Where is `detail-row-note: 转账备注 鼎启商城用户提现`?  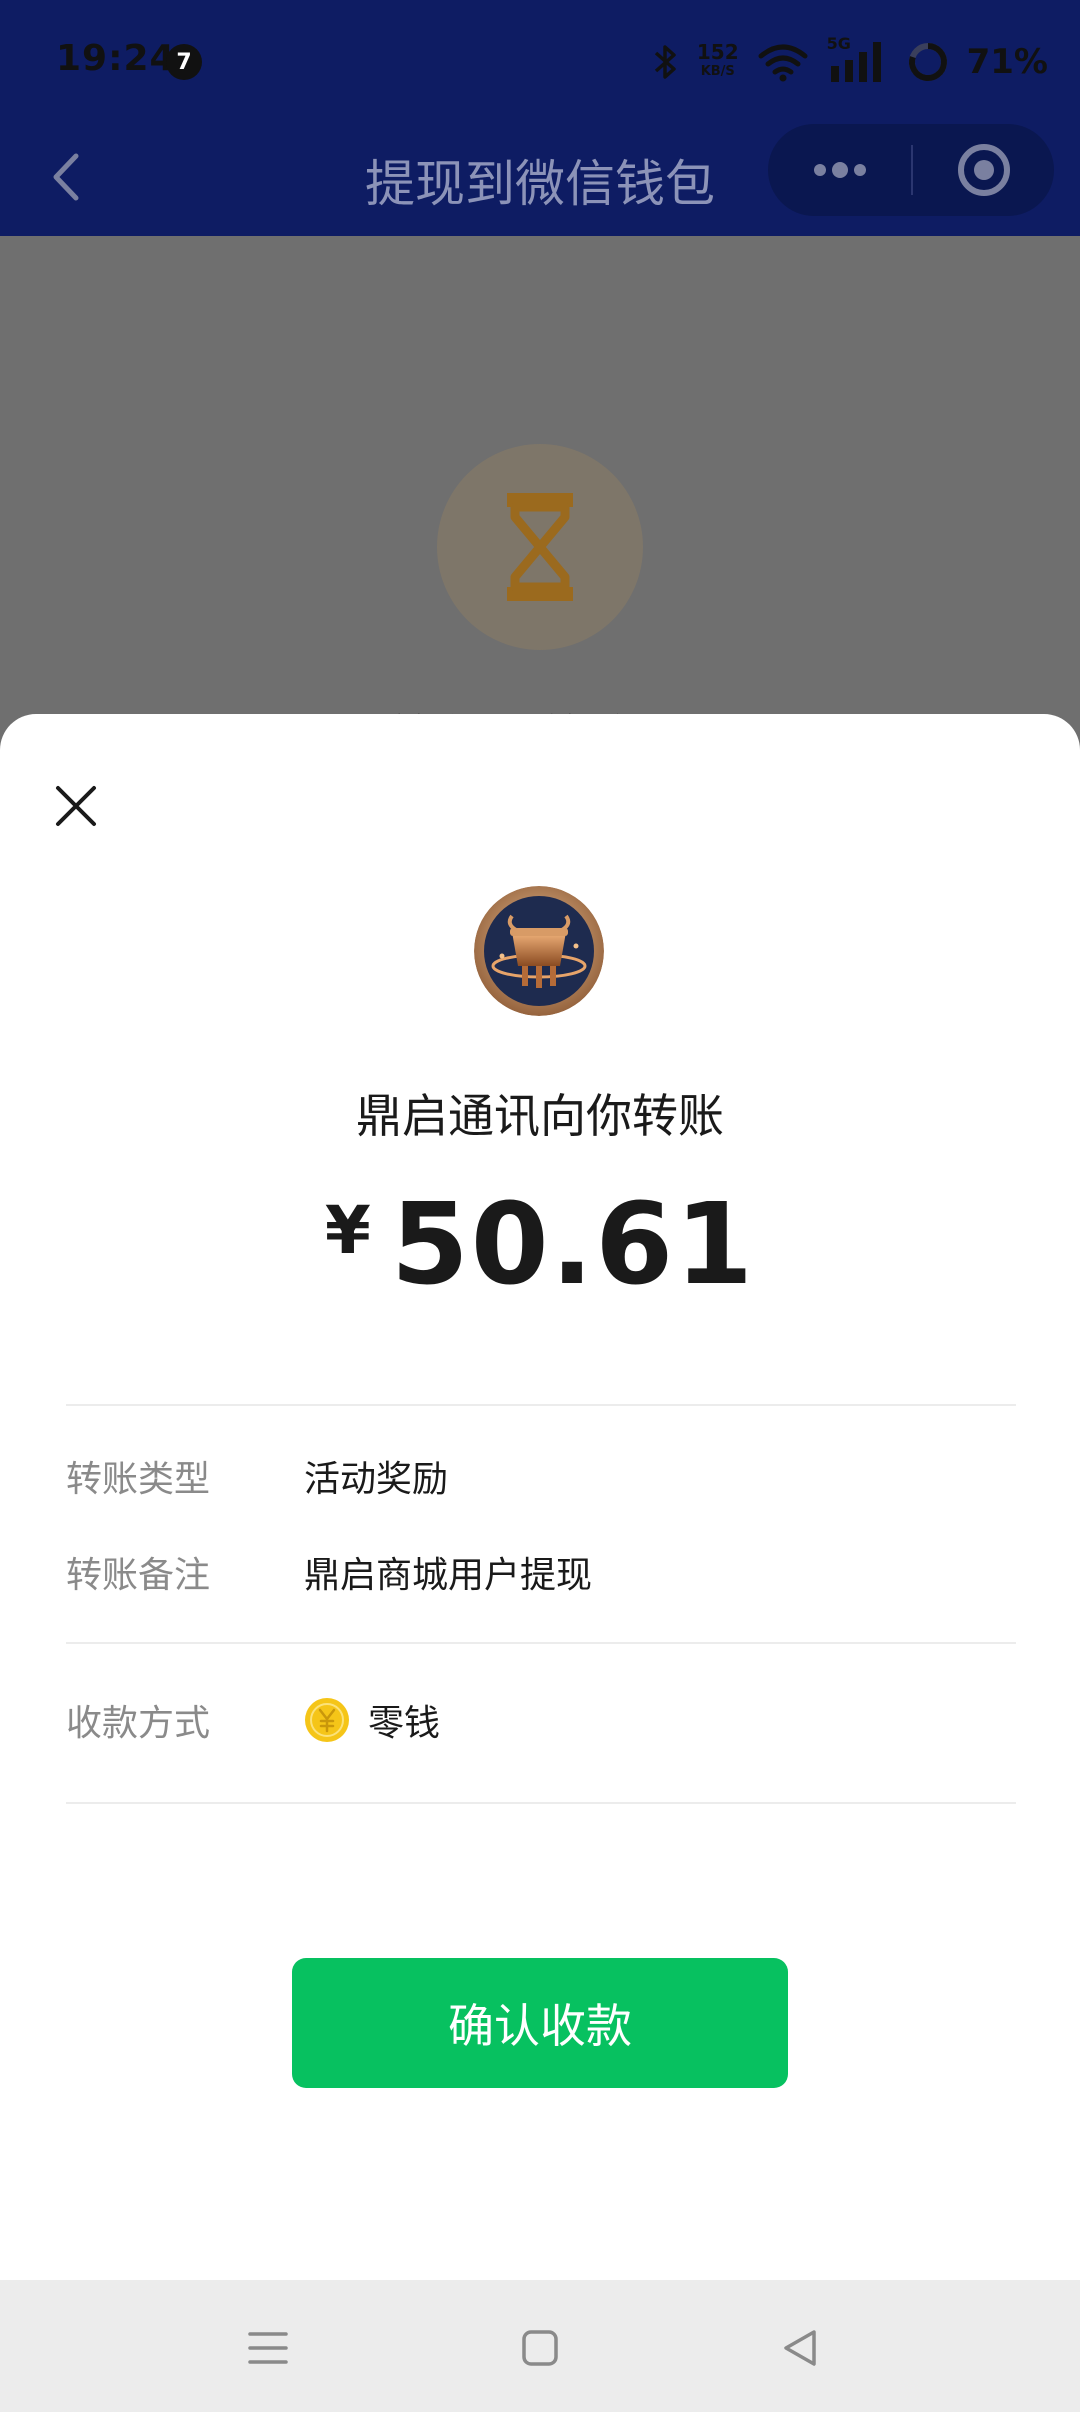 detail-row-note: 转账备注 鼎启商城用户提现 is located at coordinates (541, 1572).